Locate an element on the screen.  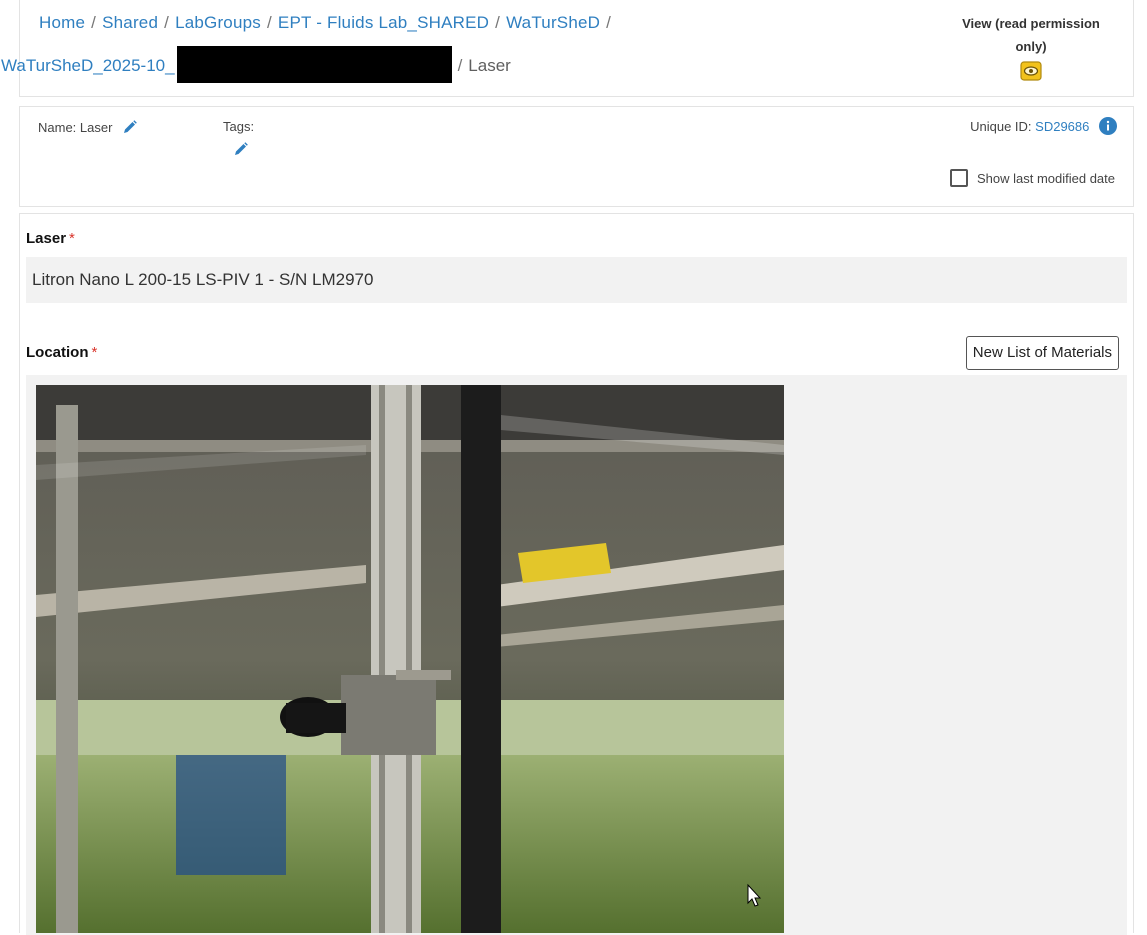
unique-id-label: Unique ID: is located at coordinates (1001, 126).